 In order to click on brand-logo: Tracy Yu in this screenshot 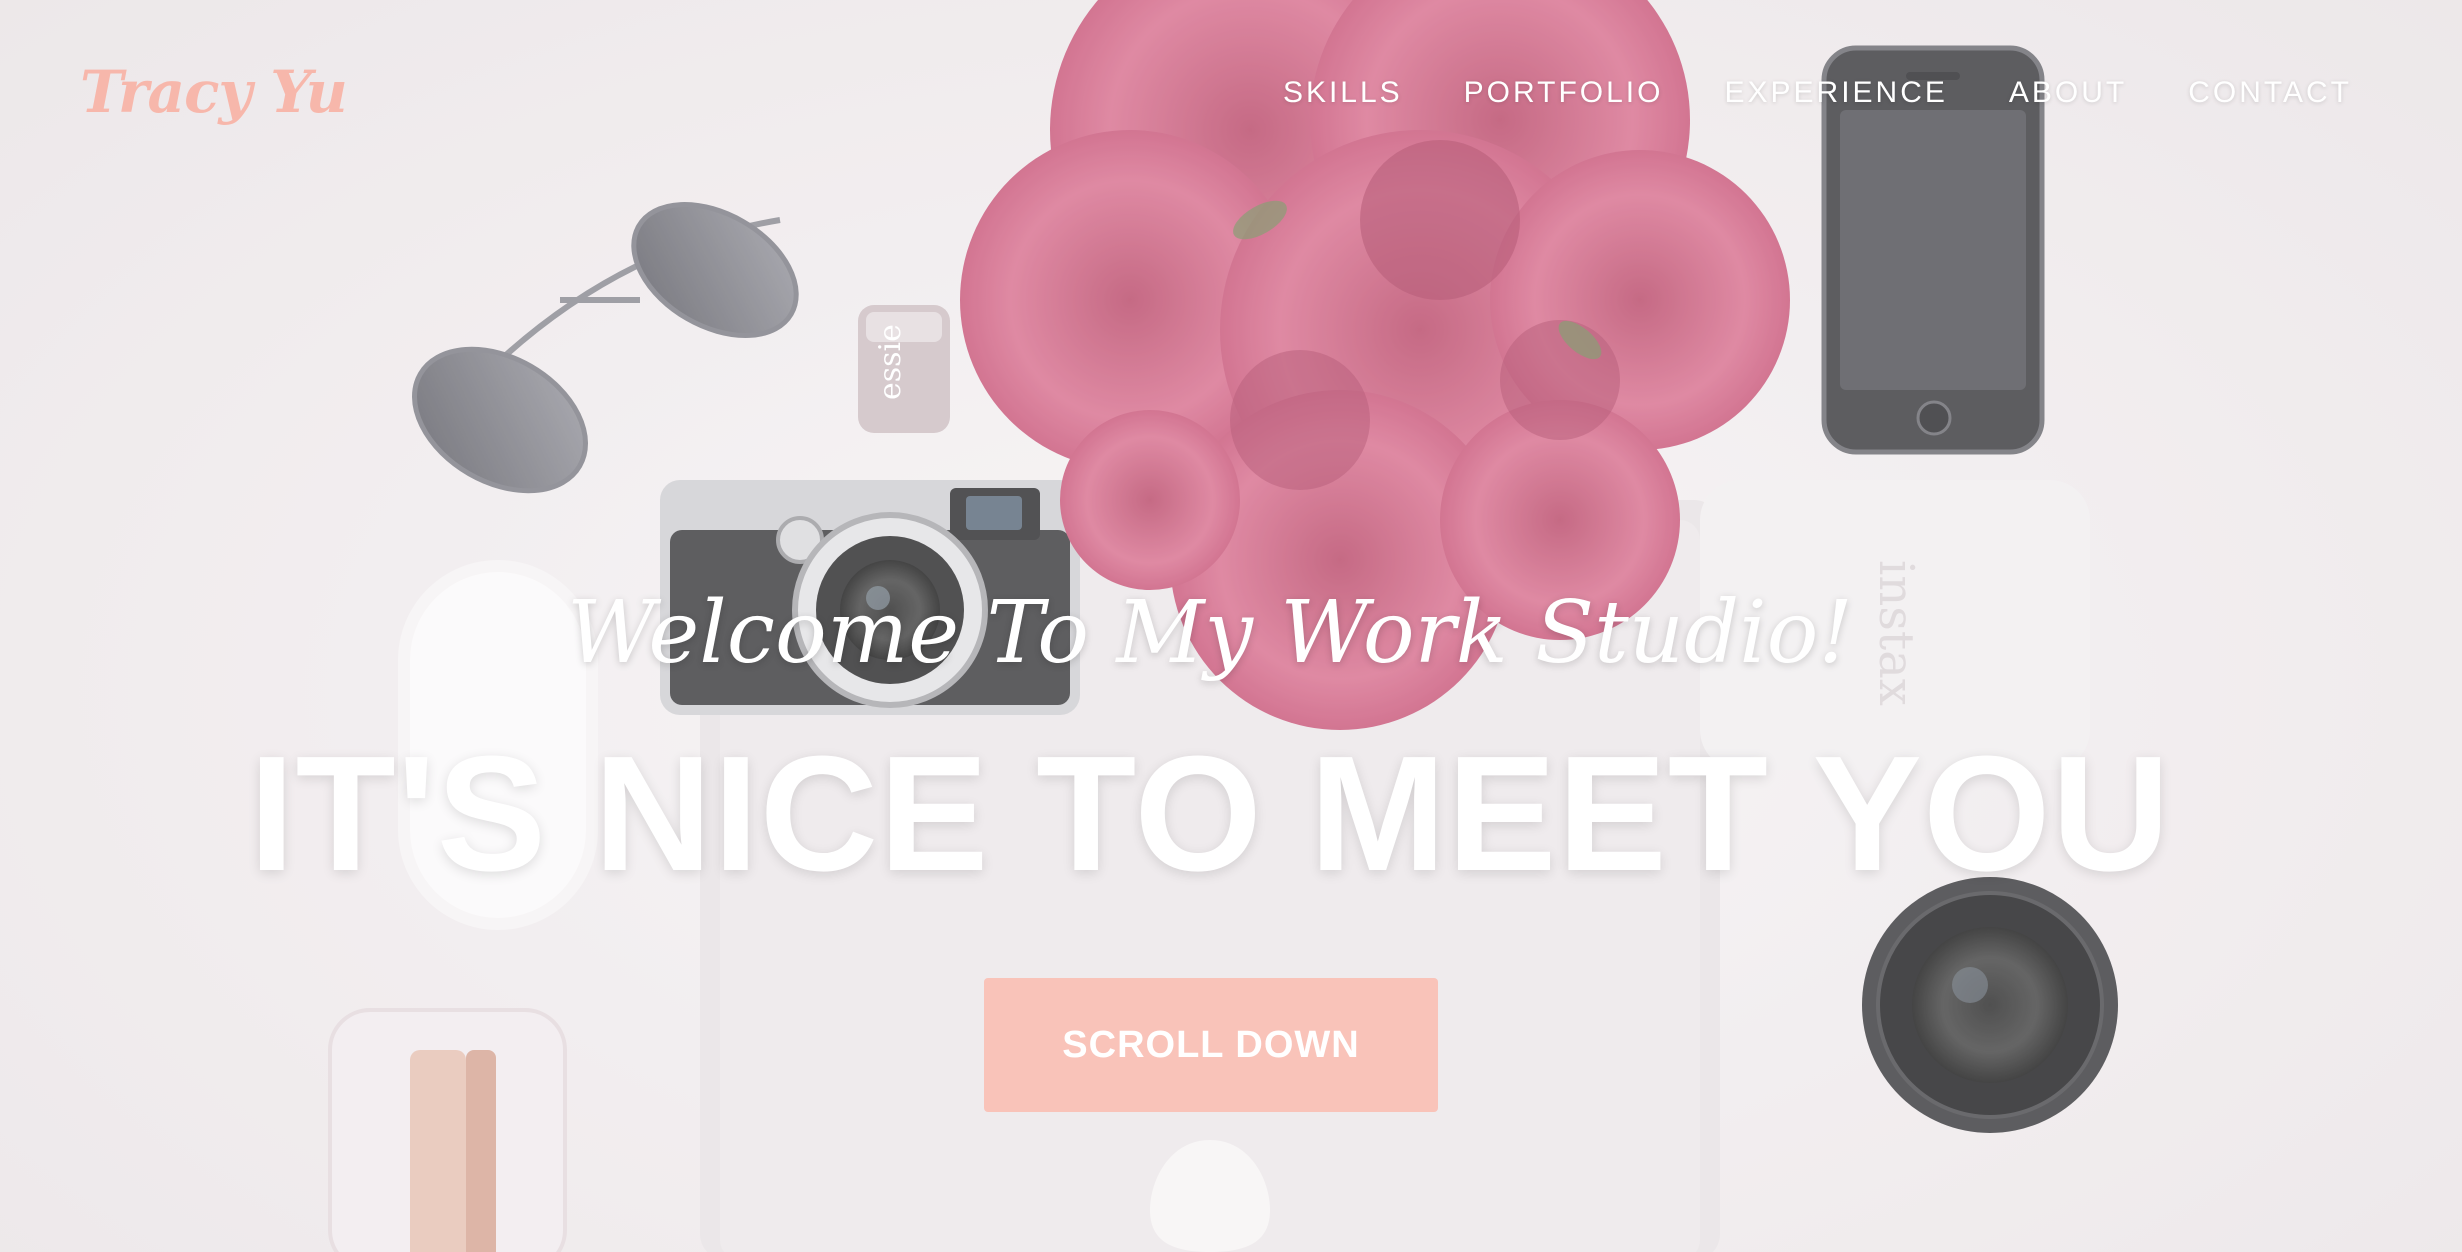, I will do `click(214, 92)`.